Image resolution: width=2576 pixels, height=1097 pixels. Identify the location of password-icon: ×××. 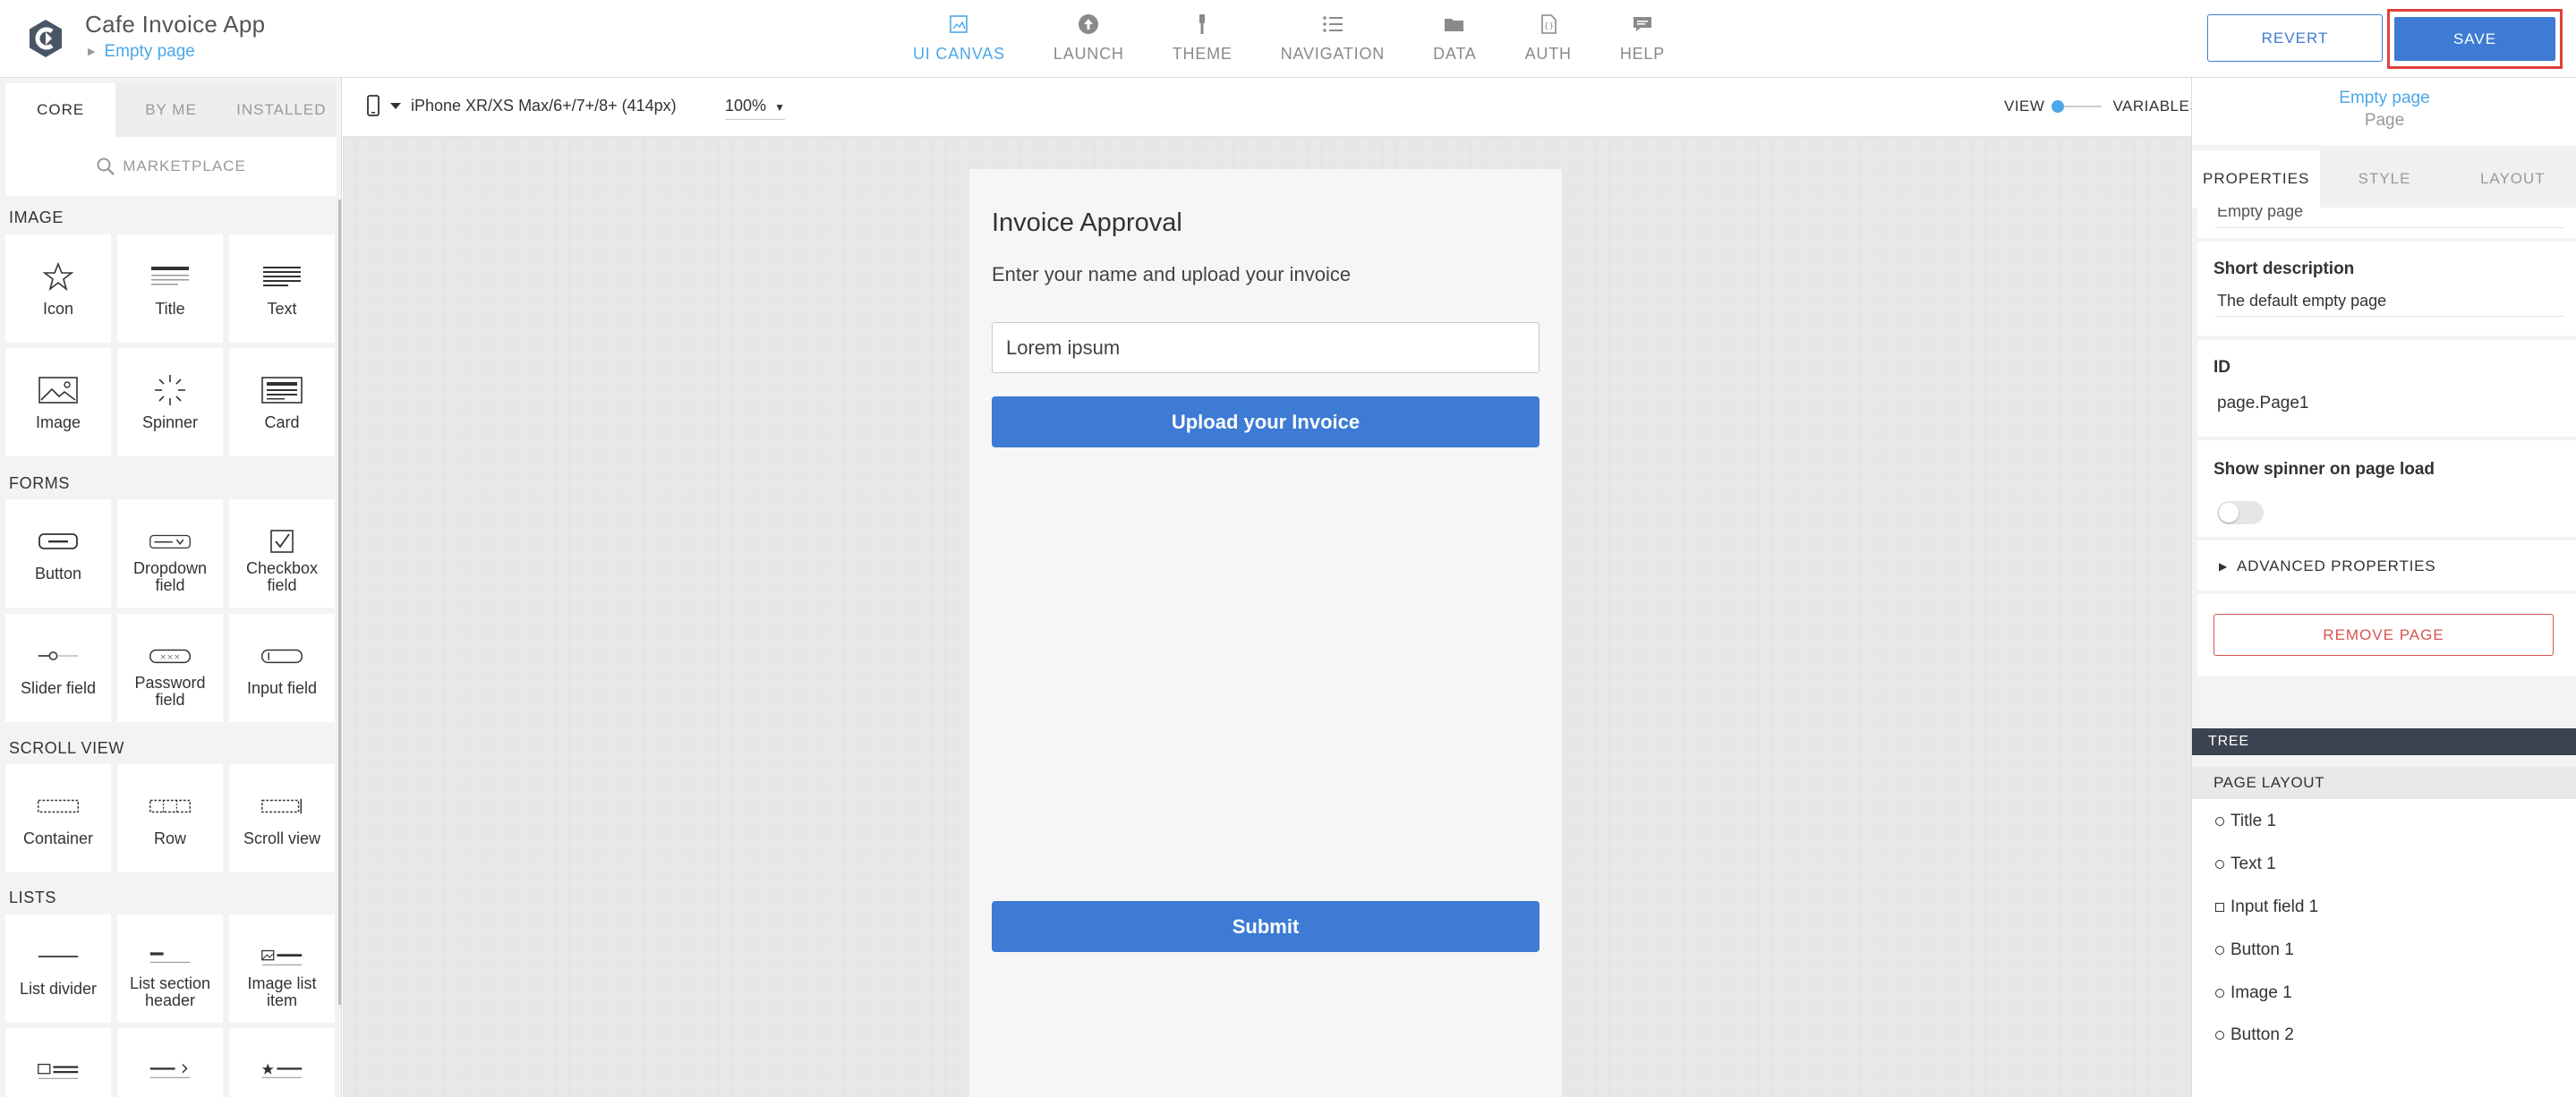
(170, 656).